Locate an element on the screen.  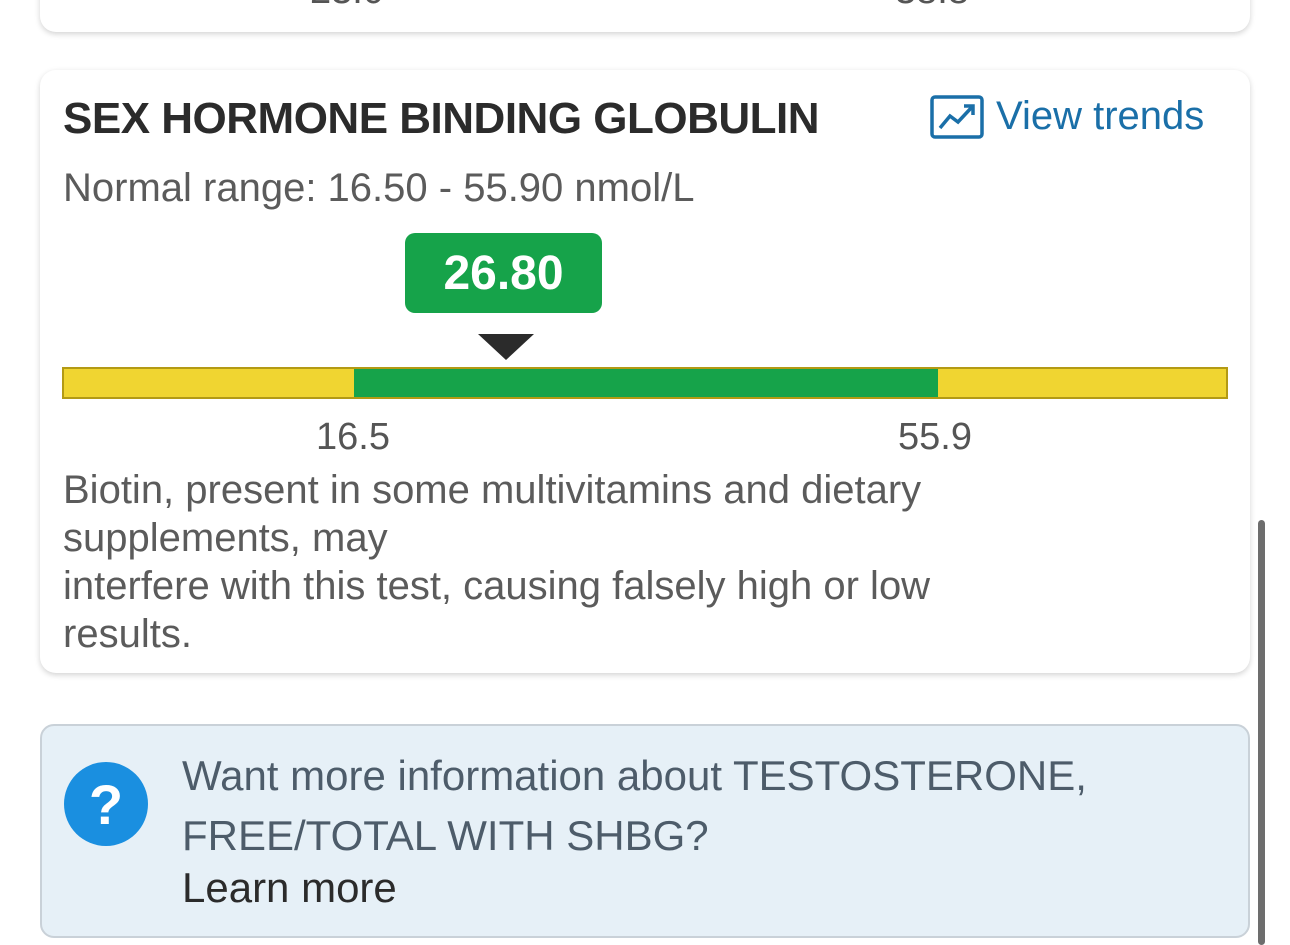
range-low-label: 16.5 is located at coordinates (353, 437).